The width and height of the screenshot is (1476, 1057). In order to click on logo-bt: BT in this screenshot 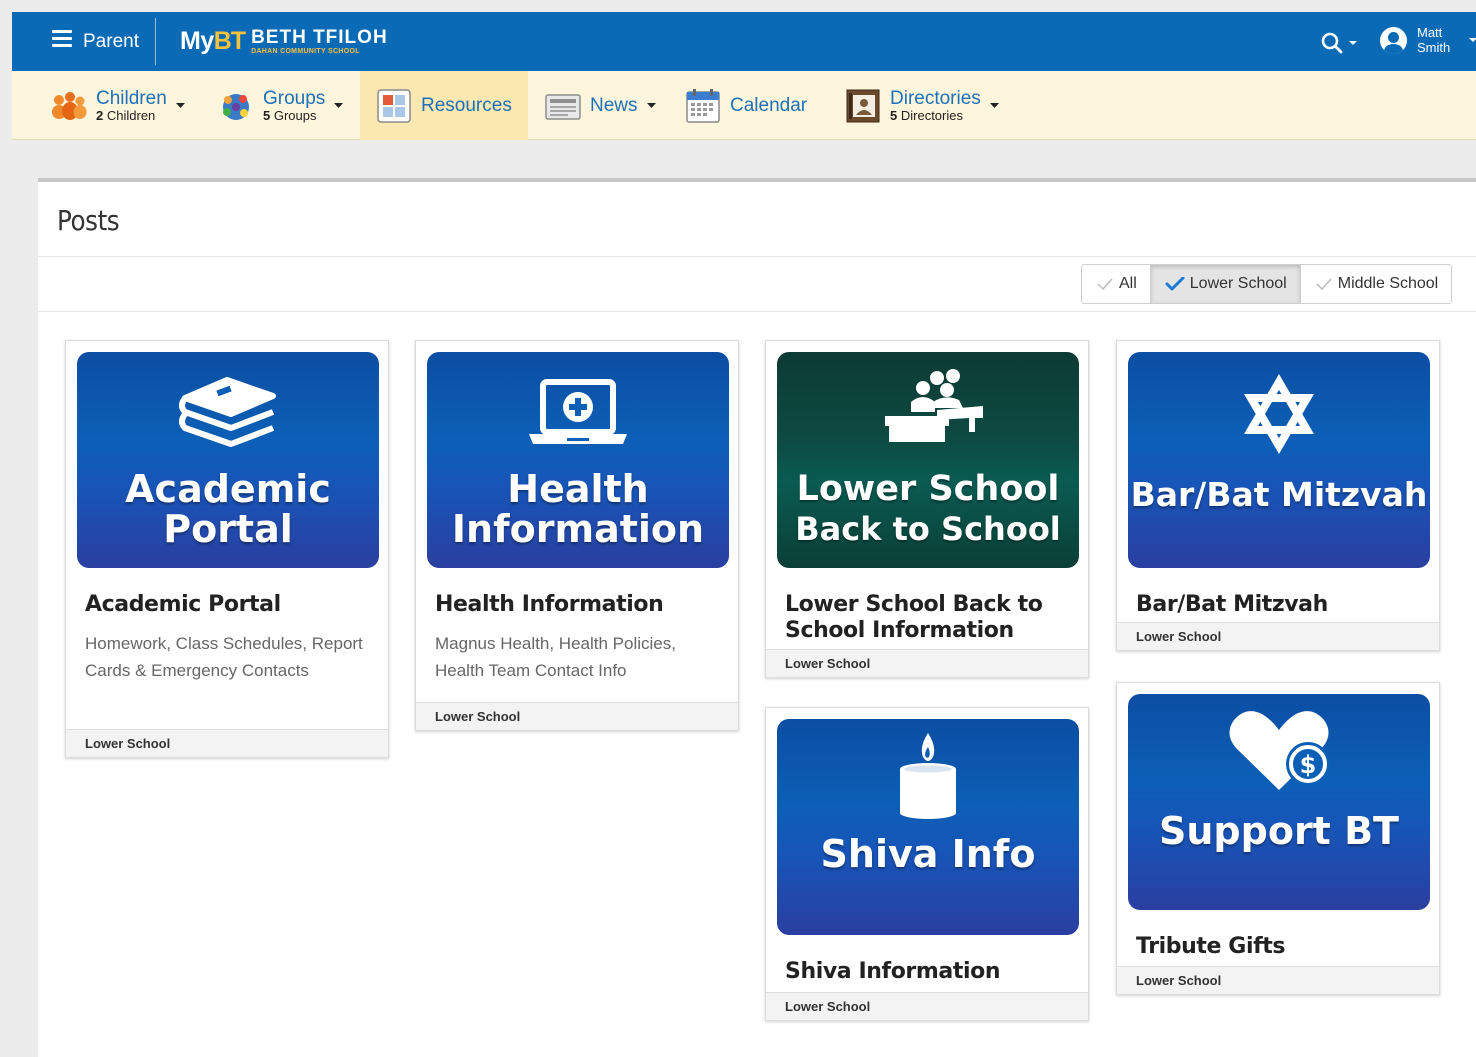, I will do `click(229, 40)`.